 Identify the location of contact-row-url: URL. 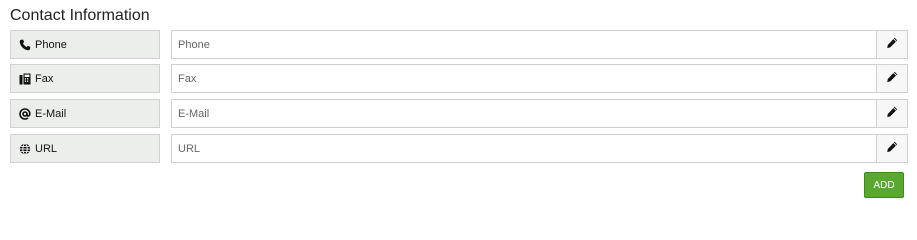
(459, 148).